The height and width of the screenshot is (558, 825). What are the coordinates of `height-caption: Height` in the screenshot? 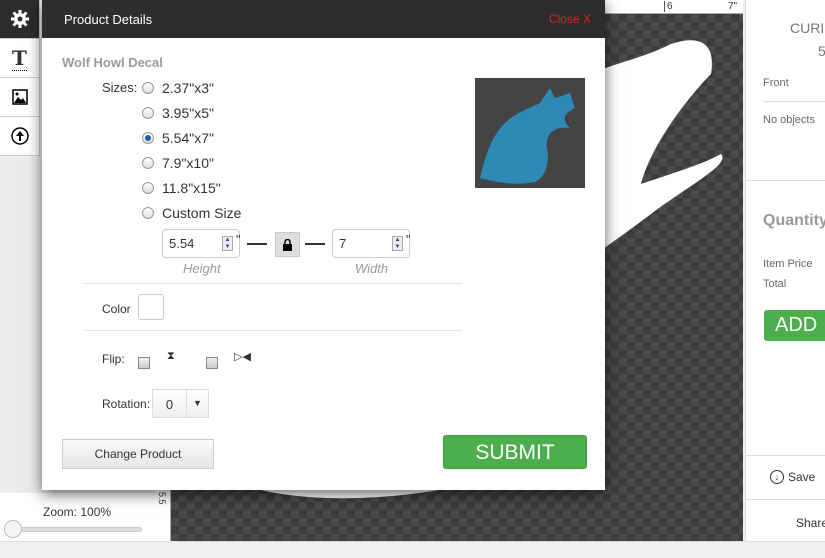 It's located at (202, 268).